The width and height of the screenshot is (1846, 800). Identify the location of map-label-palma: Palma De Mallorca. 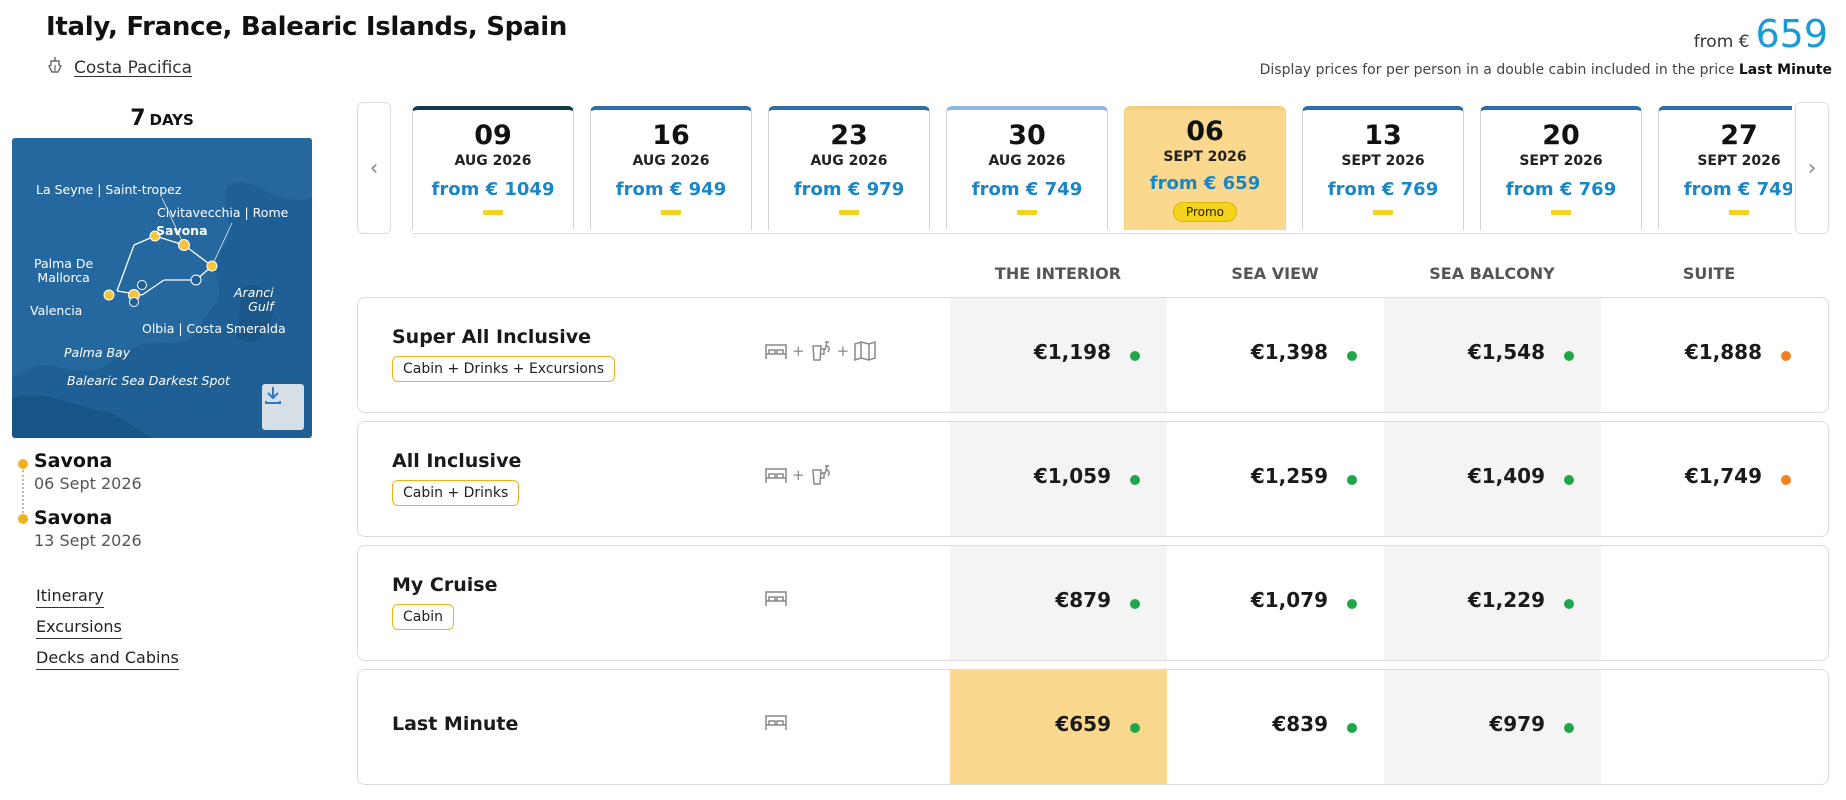
(64, 271).